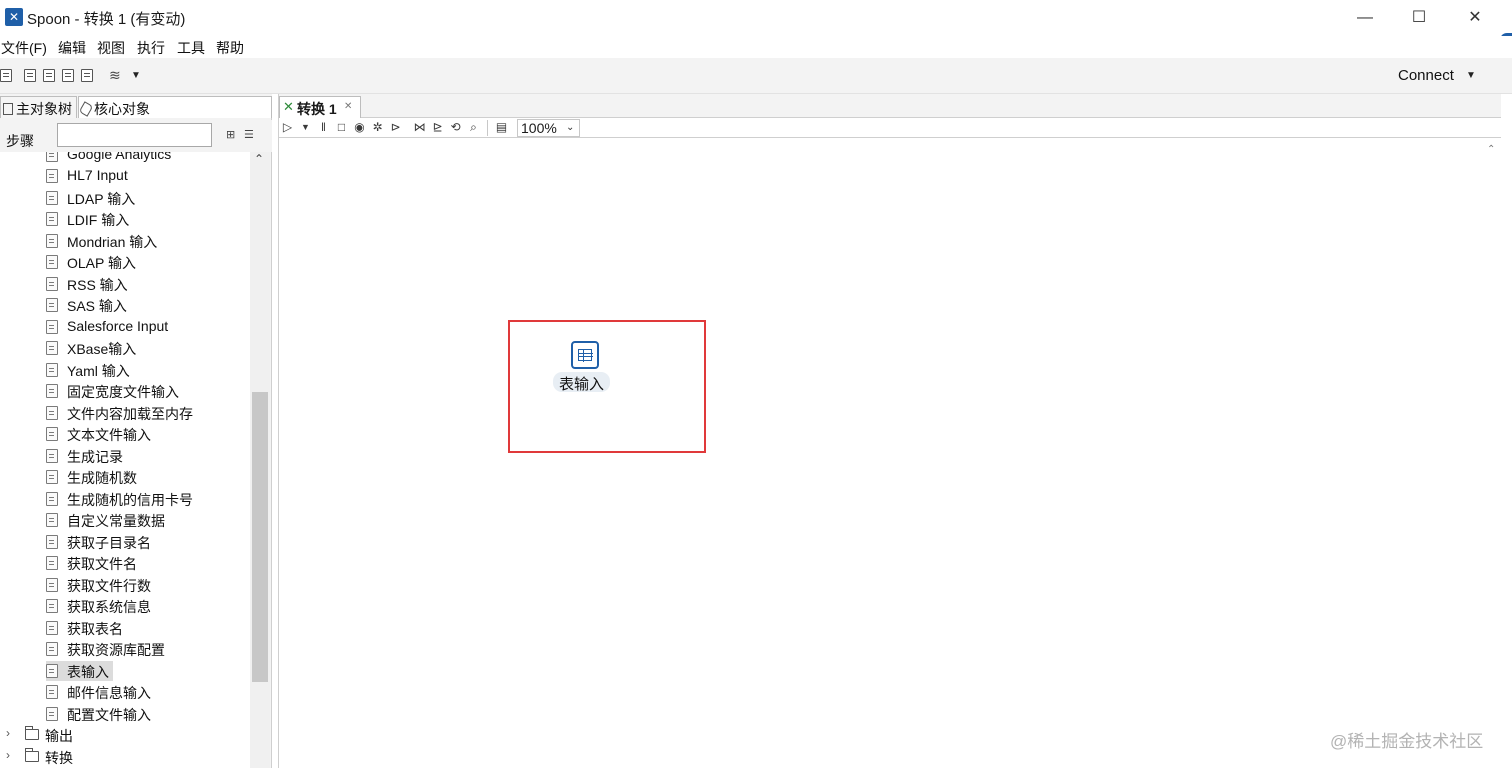  I want to click on perspective-layers-icon: ≋, so click(115, 75).